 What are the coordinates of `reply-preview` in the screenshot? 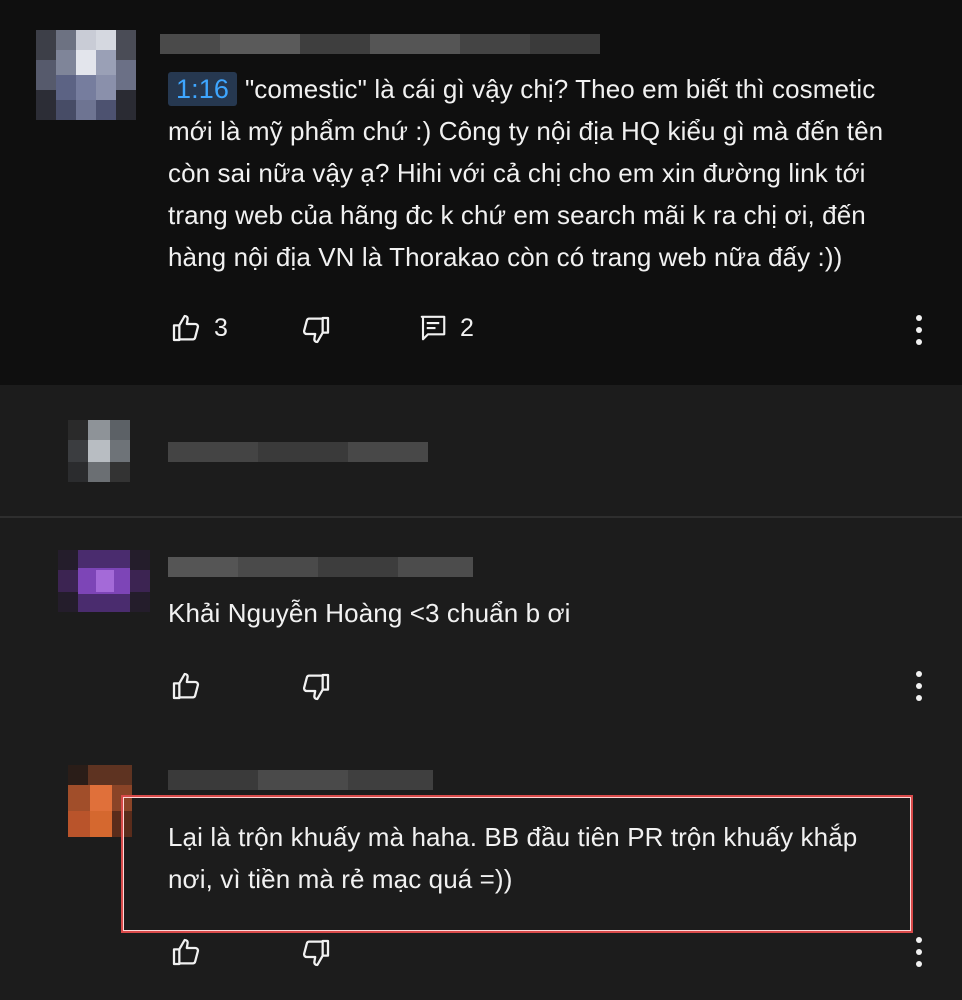 It's located at (298, 452).